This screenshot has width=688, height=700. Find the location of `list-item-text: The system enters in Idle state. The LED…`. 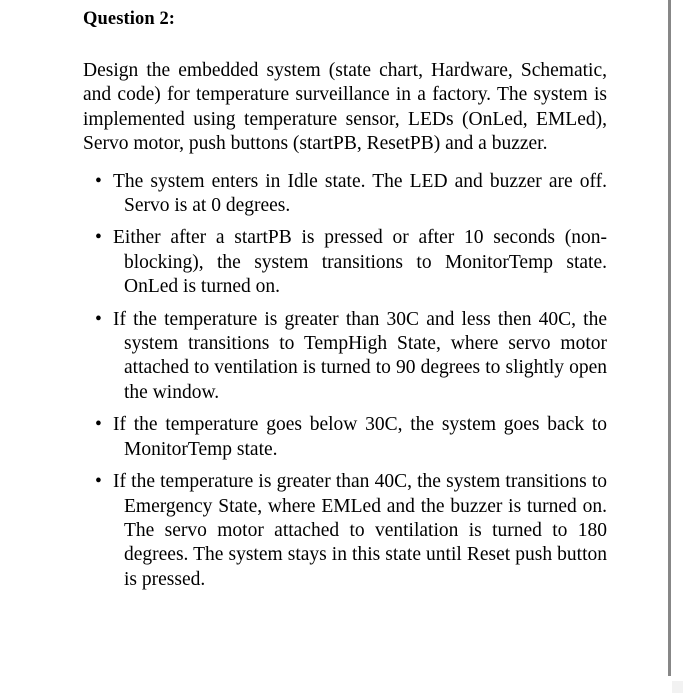

list-item-text: The system enters in Idle state. The LED… is located at coordinates (360, 193).